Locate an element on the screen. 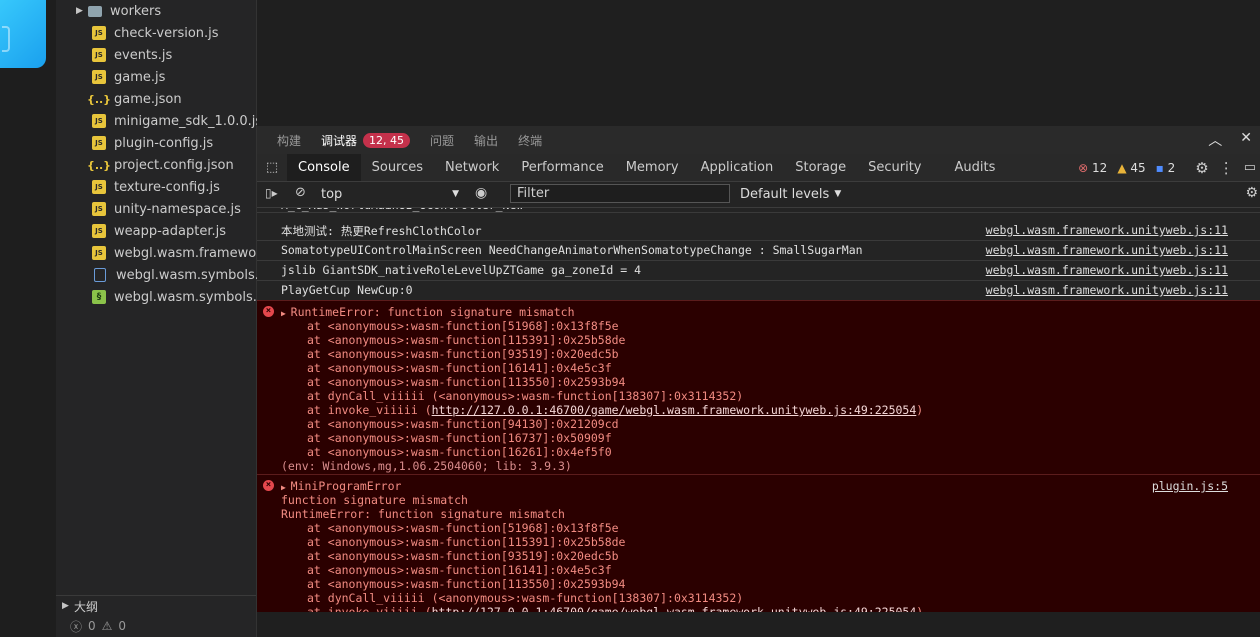 The height and width of the screenshot is (637, 1260). dropdown-arrow-icon: ▼ is located at coordinates (455, 194).